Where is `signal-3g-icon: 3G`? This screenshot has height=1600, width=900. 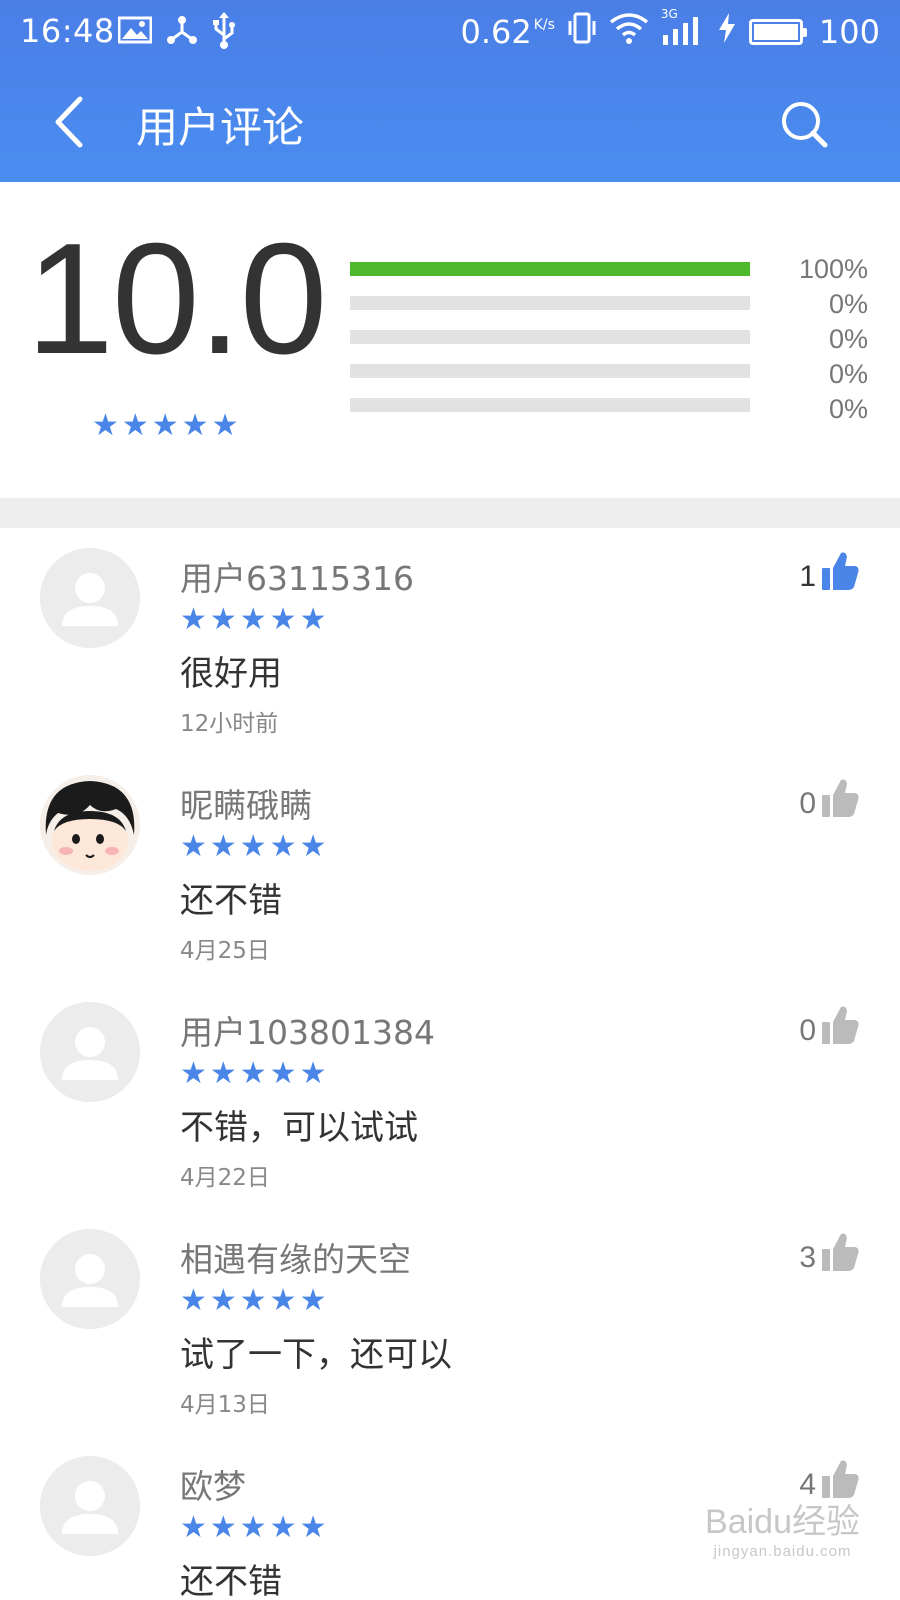
signal-3g-icon: 3G is located at coordinates (683, 30).